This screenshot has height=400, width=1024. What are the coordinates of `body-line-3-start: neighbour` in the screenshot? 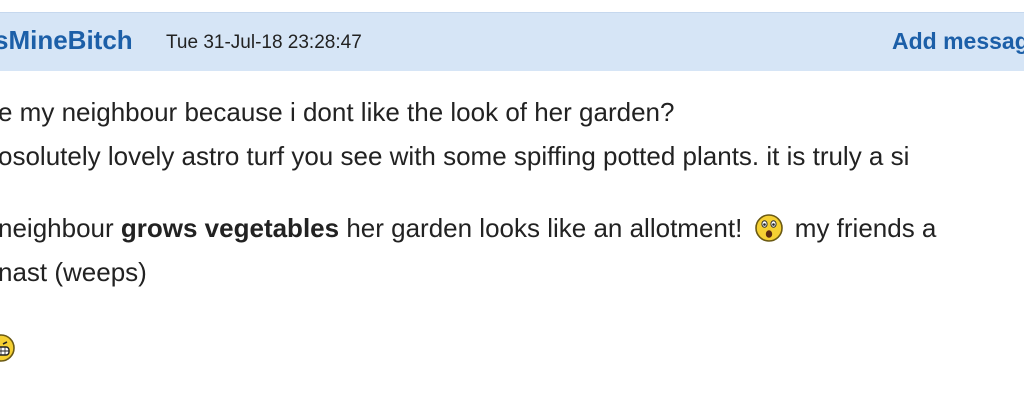 It's located at (60, 228).